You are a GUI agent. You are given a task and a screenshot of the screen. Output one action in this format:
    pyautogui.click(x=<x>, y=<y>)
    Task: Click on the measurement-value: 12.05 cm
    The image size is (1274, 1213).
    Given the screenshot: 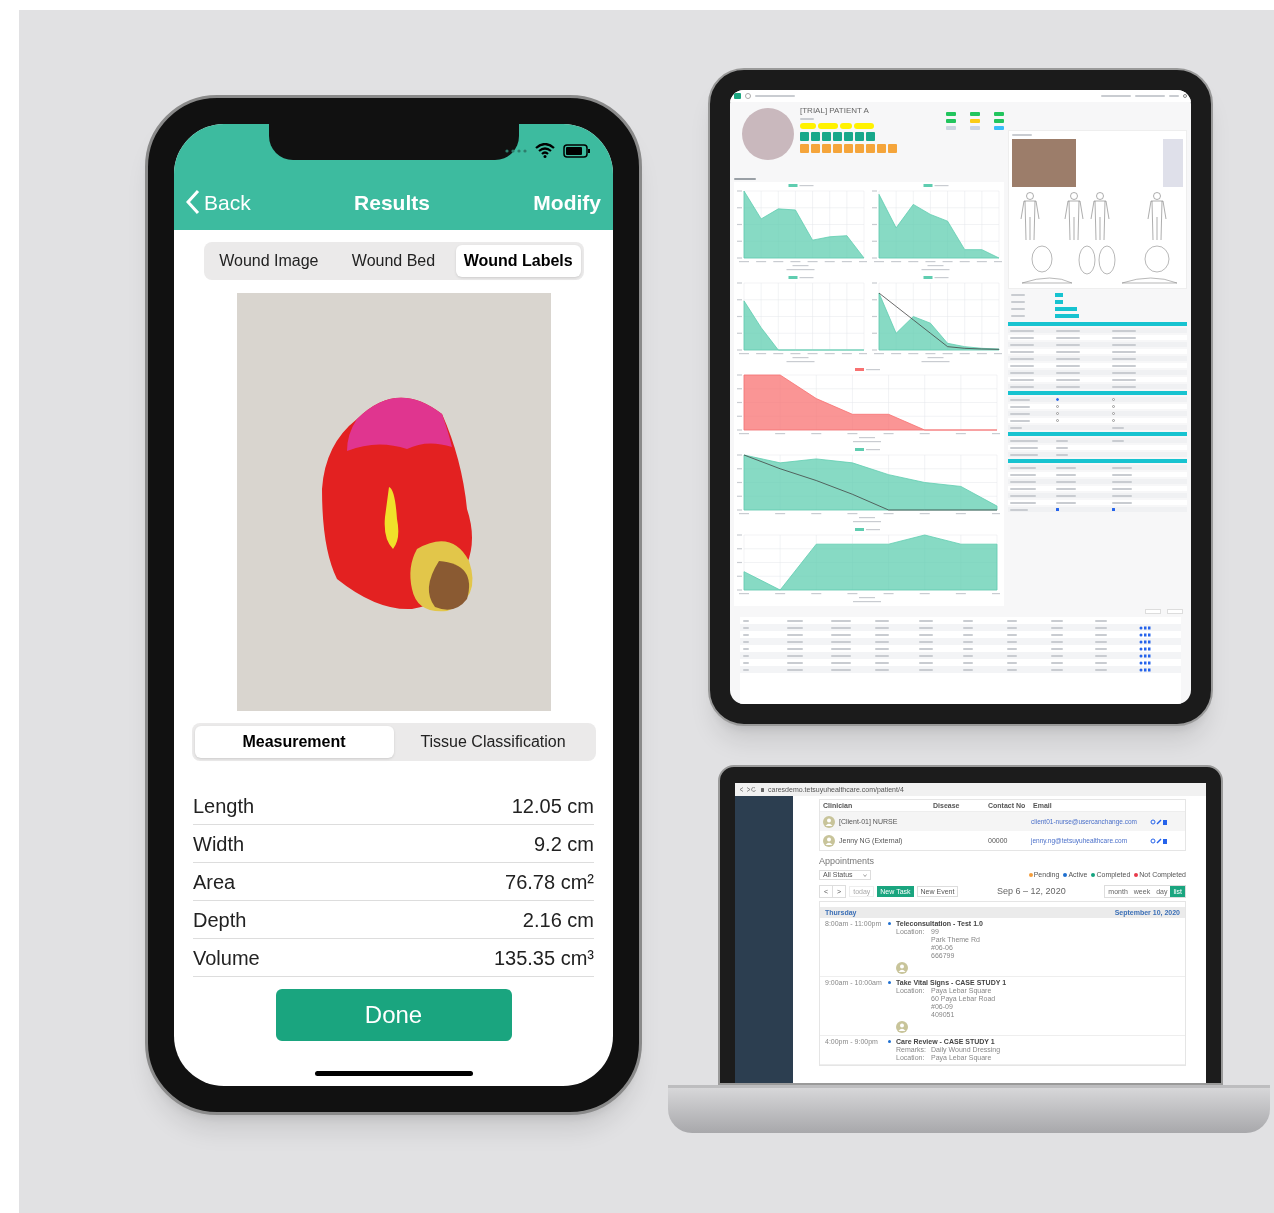 What is the action you would take?
    pyautogui.click(x=552, y=806)
    